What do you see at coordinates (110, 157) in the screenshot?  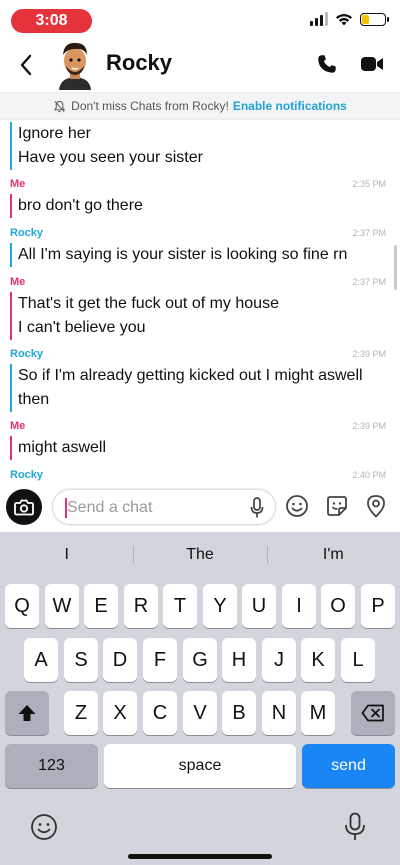 I see `message-text: Have you seen your sister` at bounding box center [110, 157].